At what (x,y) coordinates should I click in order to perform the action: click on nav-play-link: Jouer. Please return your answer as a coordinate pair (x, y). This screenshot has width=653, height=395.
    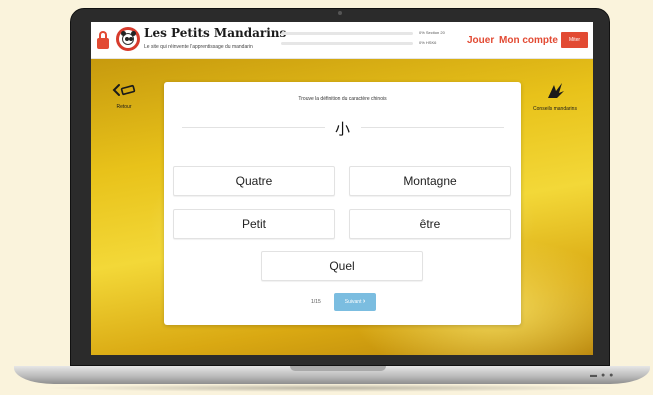
    Looking at the image, I should click on (480, 40).